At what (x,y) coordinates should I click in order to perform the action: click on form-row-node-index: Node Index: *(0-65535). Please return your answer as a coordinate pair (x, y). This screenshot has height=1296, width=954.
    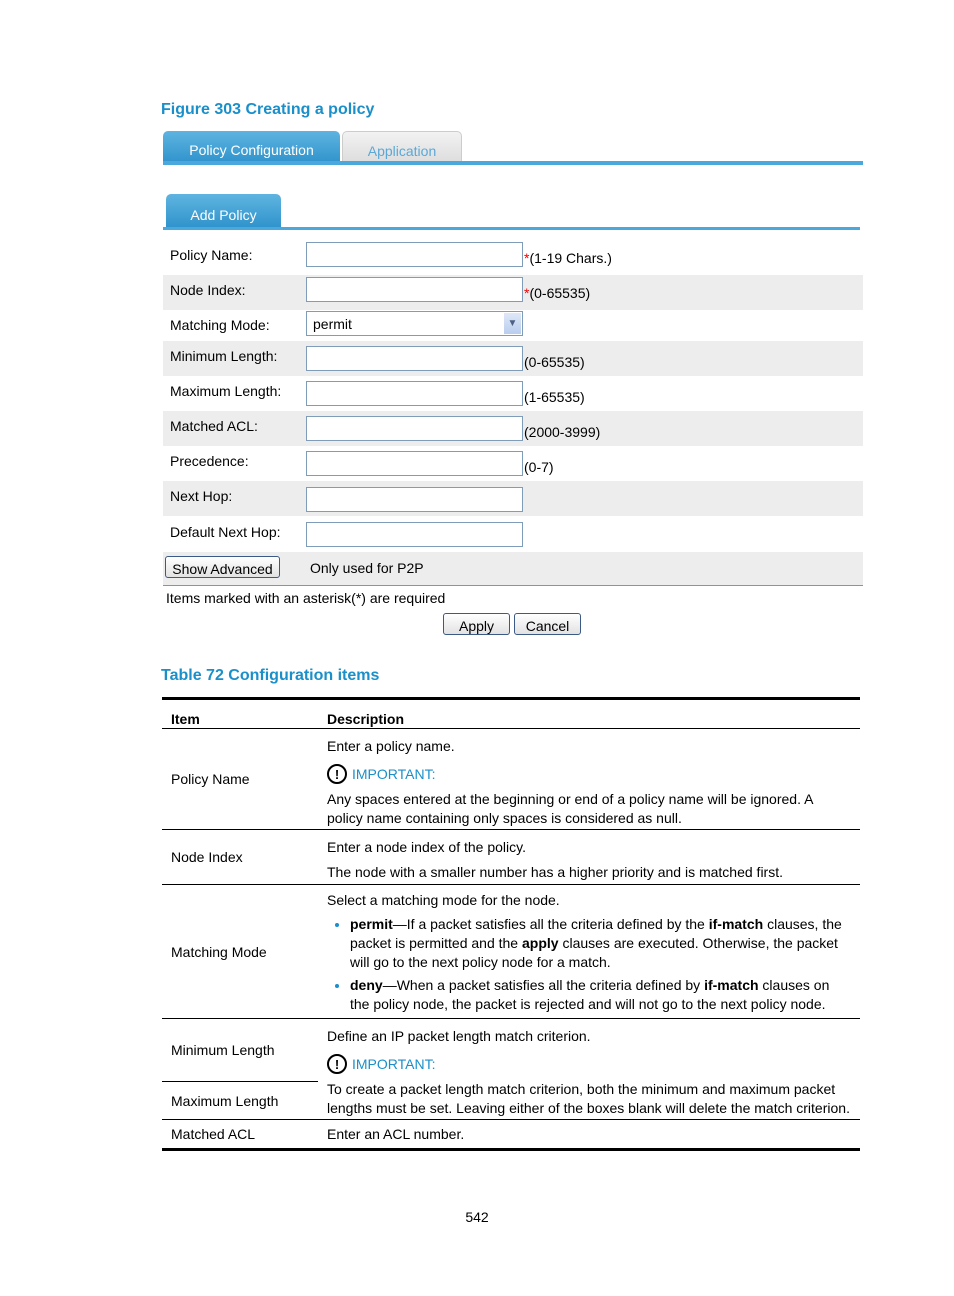
    Looking at the image, I should click on (513, 292).